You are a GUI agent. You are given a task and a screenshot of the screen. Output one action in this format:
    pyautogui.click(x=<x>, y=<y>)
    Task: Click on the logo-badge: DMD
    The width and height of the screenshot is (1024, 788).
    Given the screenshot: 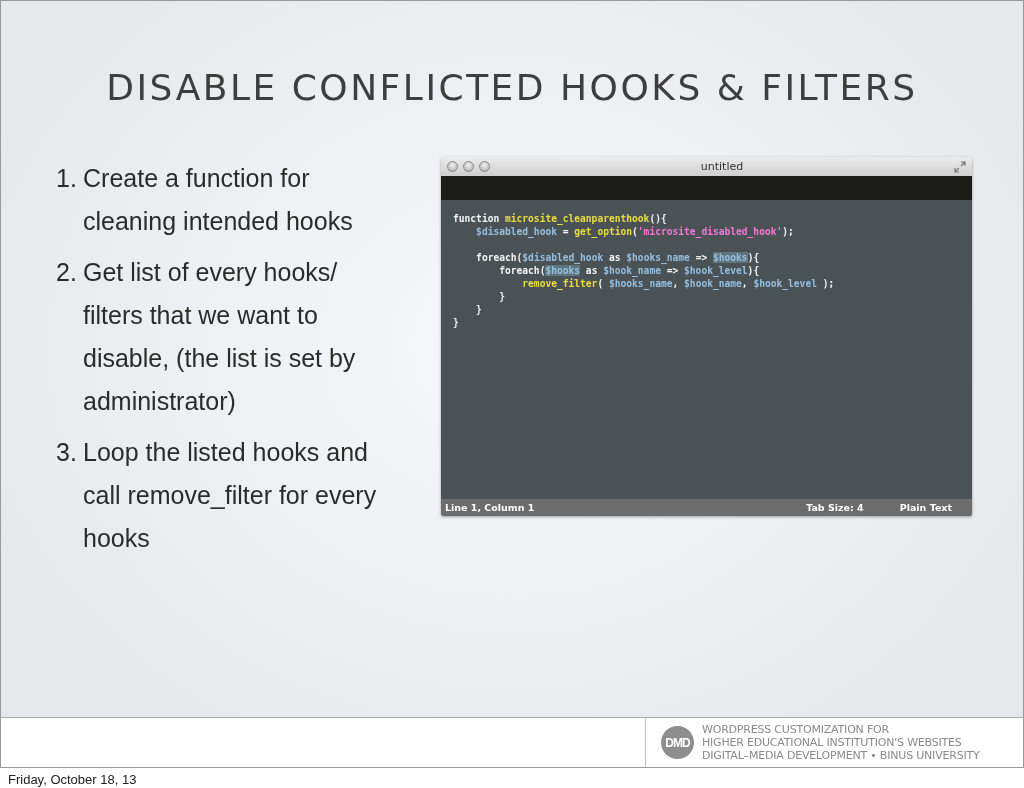 What is the action you would take?
    pyautogui.click(x=677, y=742)
    